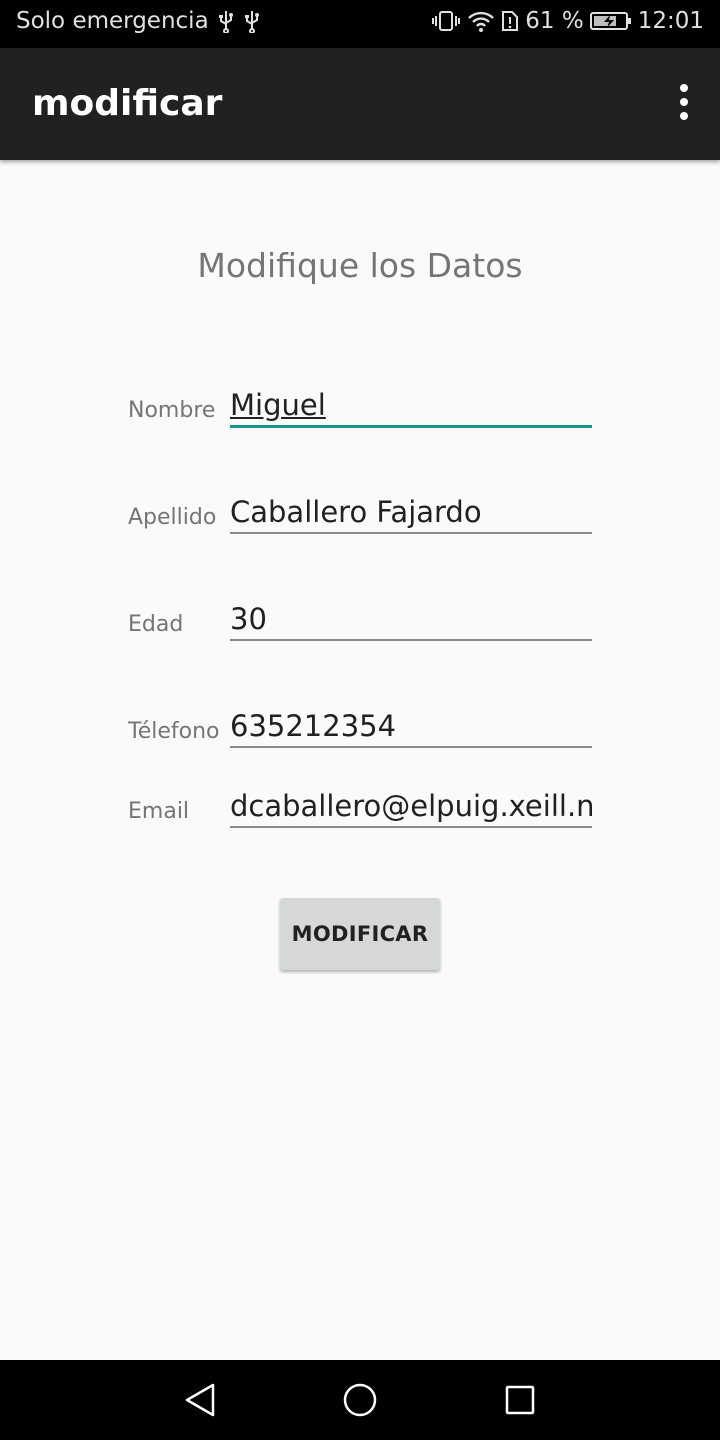 The image size is (720, 1440). I want to click on status-left: Solo emergencia, so click(138, 21).